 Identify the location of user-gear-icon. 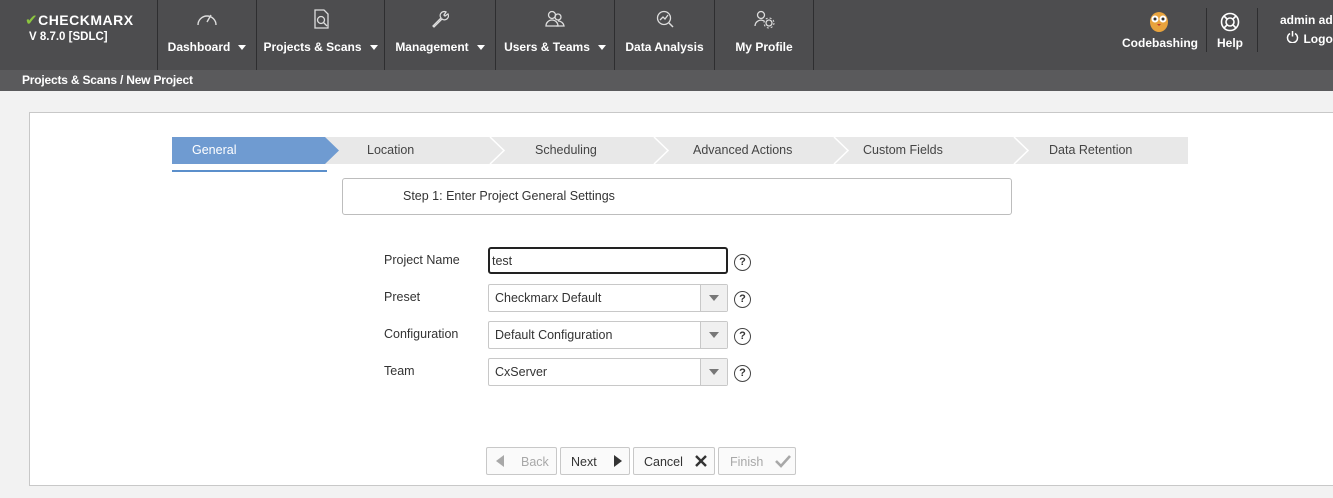
(764, 19).